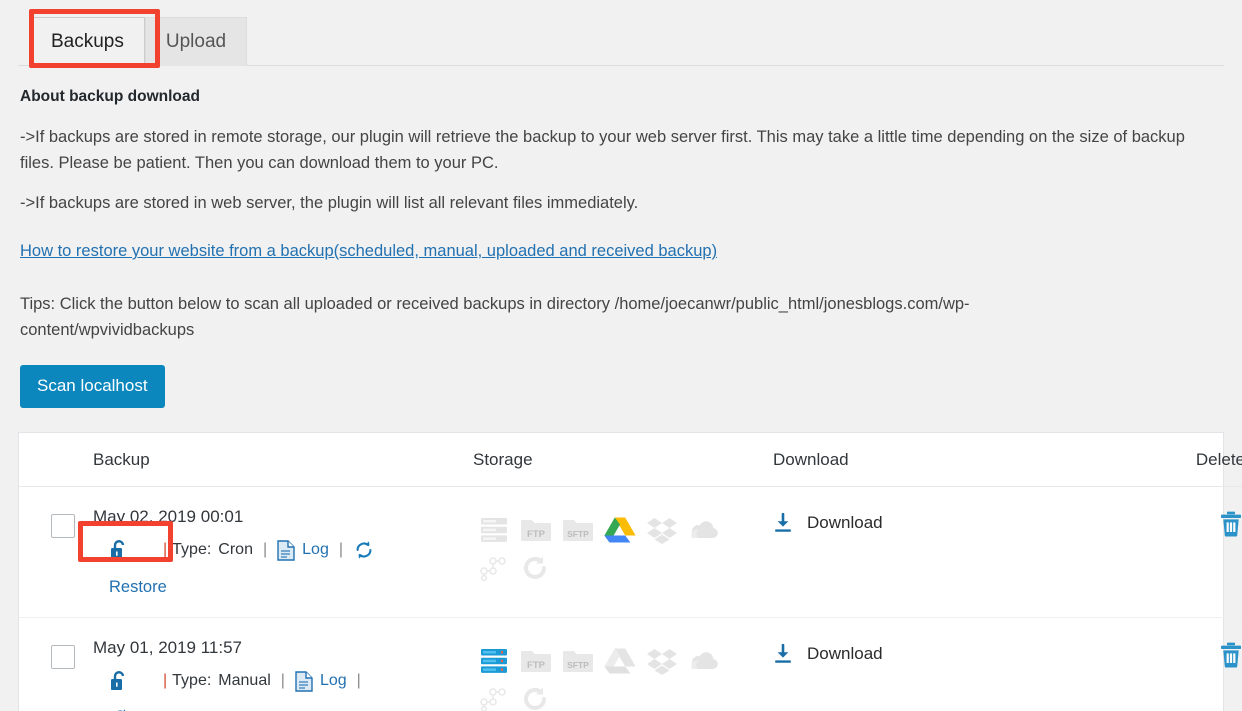 This screenshot has height=711, width=1242. I want to click on row-0-type-value: Cron, so click(235, 549).